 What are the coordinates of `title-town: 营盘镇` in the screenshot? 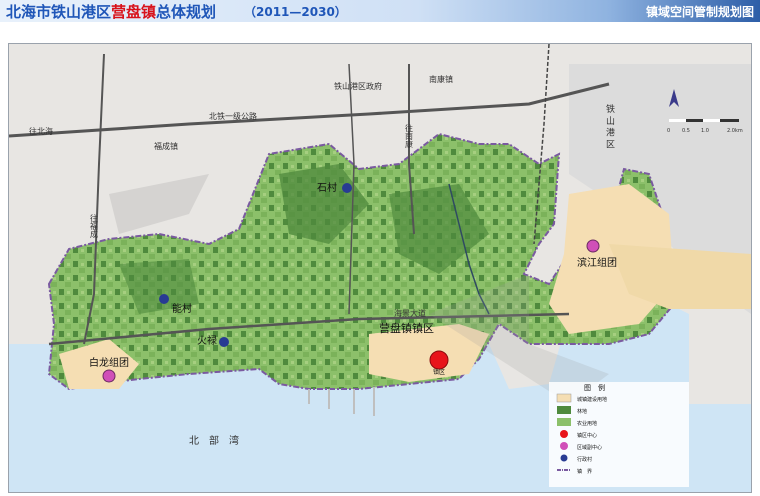 It's located at (134, 12).